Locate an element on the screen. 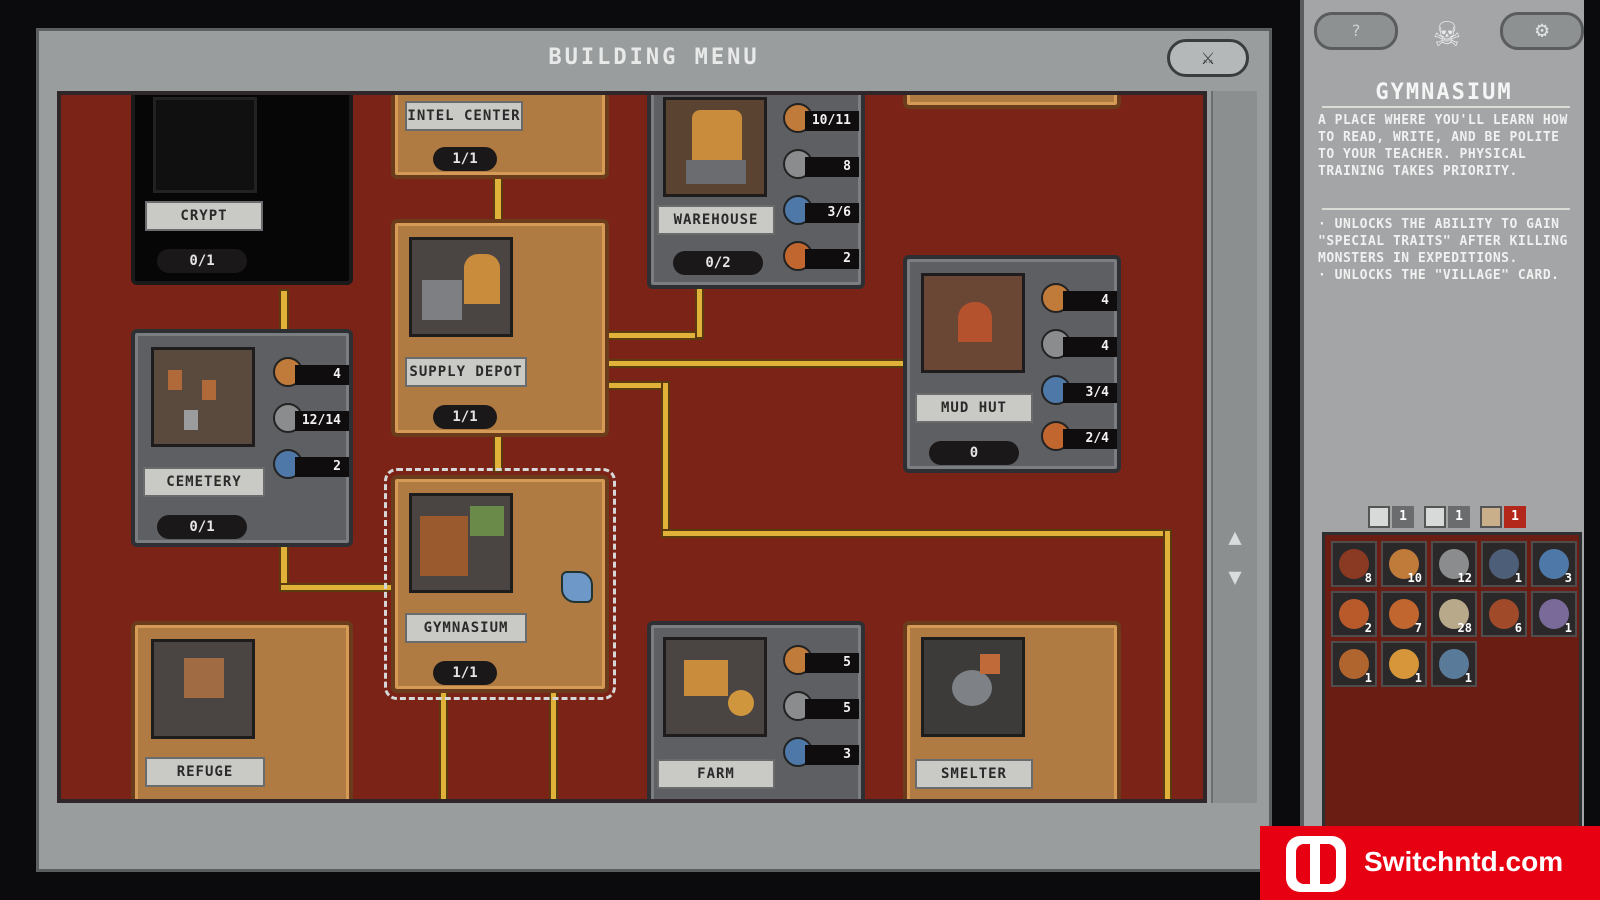  building-label: SMELTER is located at coordinates (974, 774).